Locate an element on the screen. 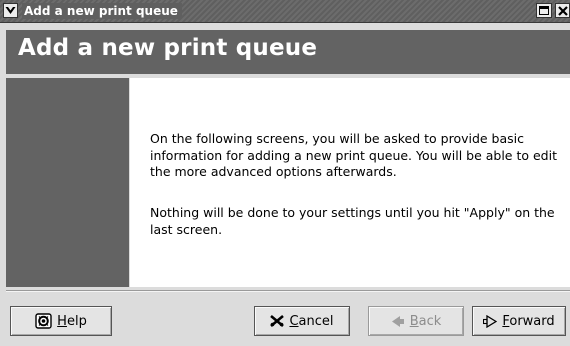 Image resolution: width=570 pixels, height=346 pixels. window-menu-button is located at coordinates (10, 10).